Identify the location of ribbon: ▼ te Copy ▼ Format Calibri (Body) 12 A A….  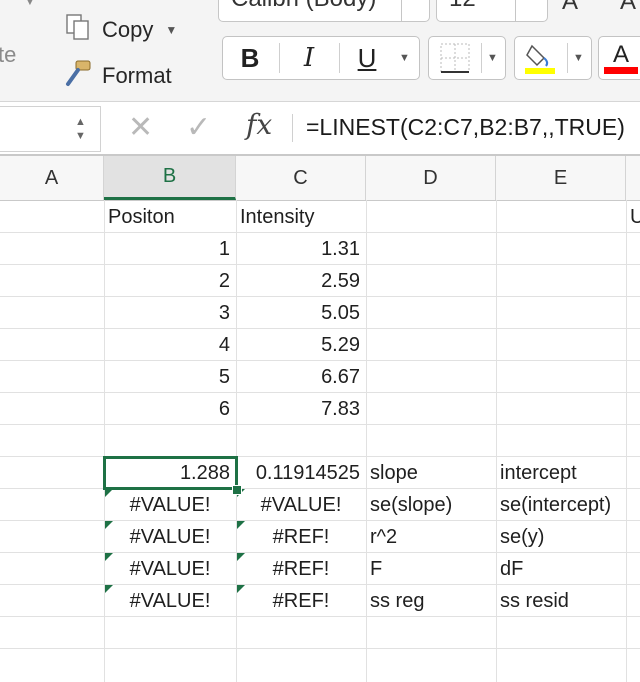
(320, 51).